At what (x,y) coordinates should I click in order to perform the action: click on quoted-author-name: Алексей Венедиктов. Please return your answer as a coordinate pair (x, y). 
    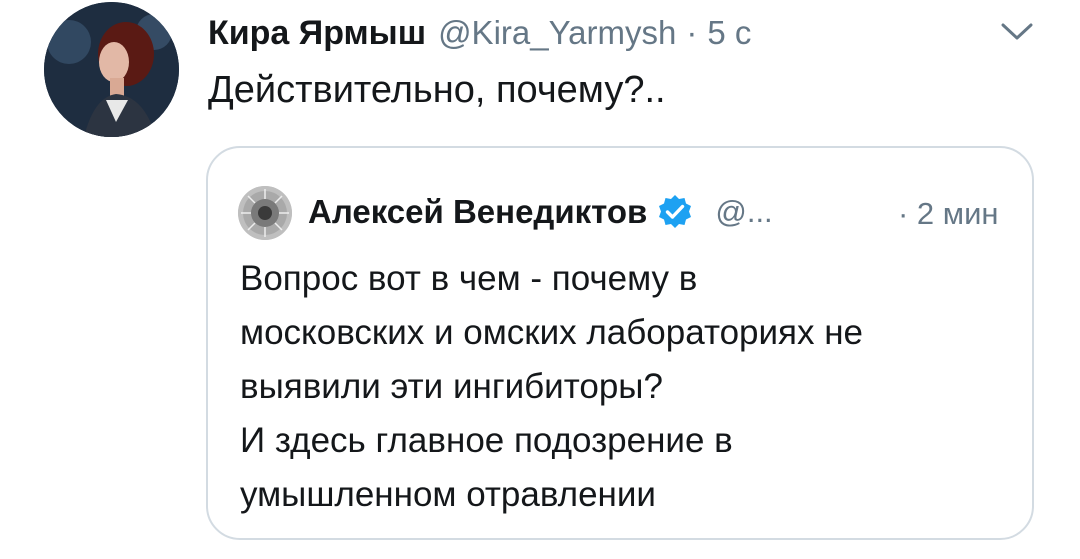
    Looking at the image, I should click on (477, 212).